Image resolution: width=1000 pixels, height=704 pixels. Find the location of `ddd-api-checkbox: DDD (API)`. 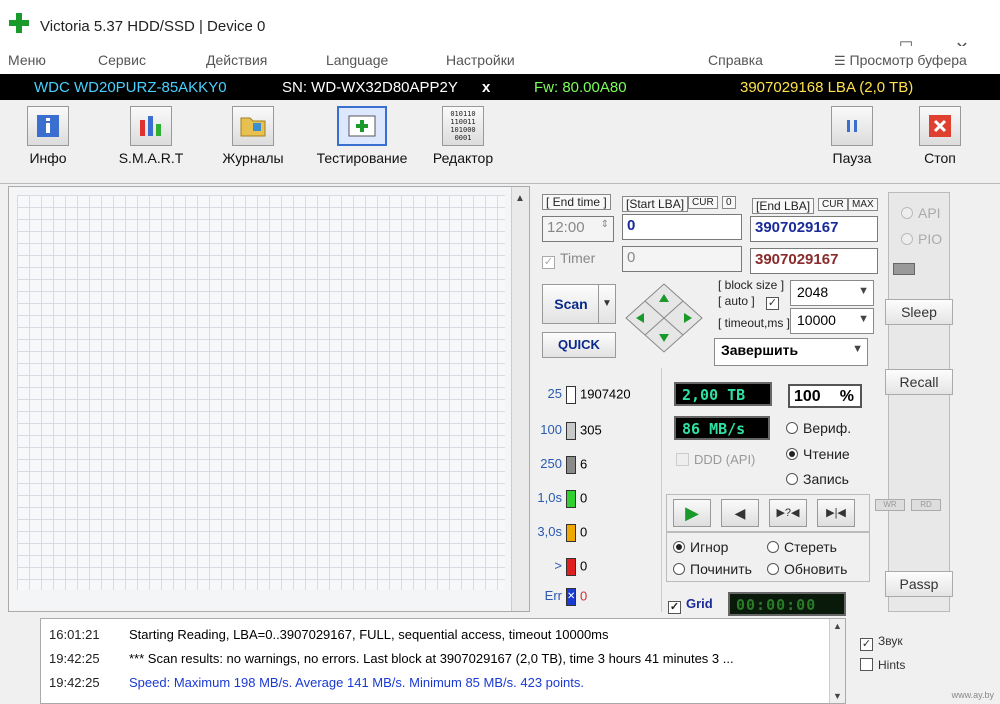

ddd-api-checkbox: DDD (API) is located at coordinates (715, 459).